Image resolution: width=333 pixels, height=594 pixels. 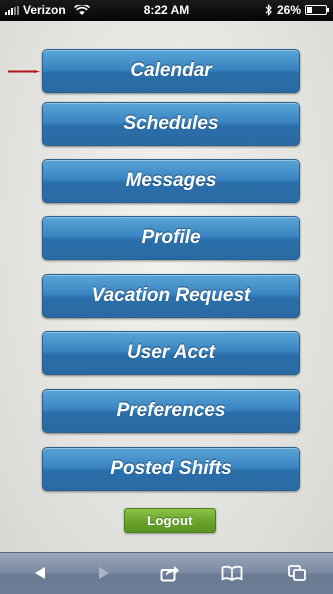 What do you see at coordinates (170, 520) in the screenshot?
I see `logout-button: Logout` at bounding box center [170, 520].